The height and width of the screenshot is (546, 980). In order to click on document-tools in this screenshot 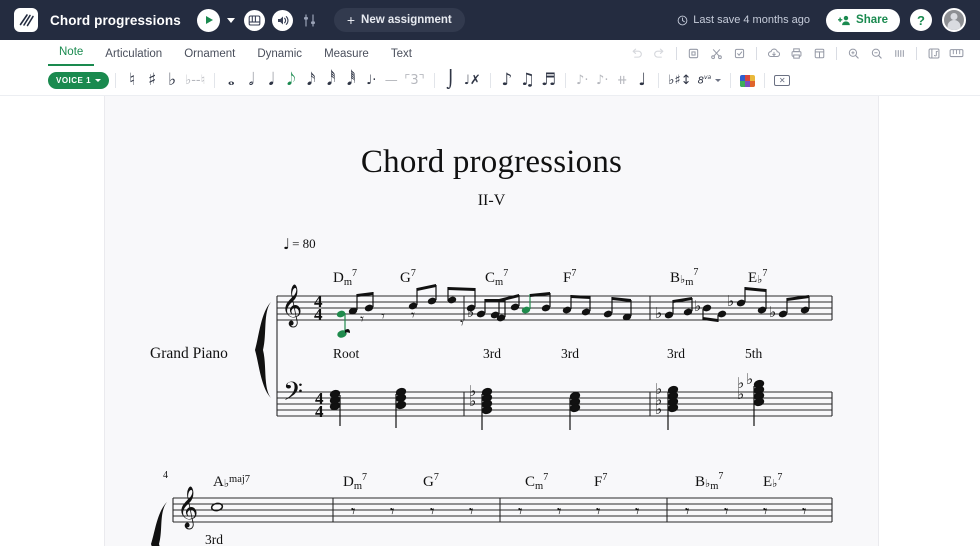, I will do `click(802, 54)`.